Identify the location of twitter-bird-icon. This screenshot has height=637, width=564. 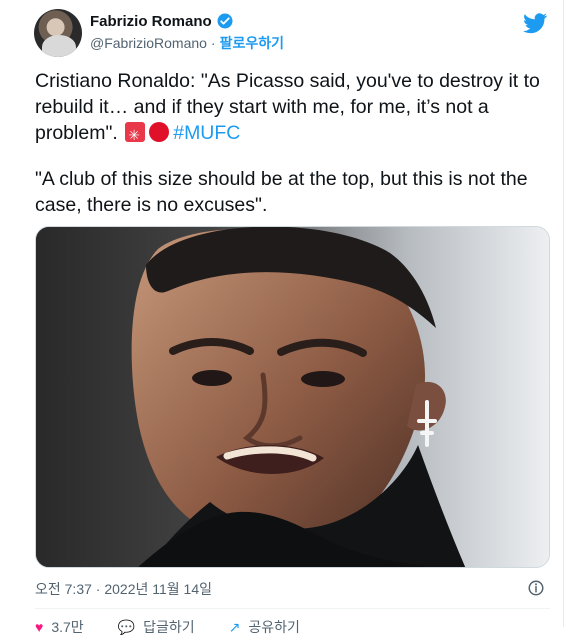
(535, 23).